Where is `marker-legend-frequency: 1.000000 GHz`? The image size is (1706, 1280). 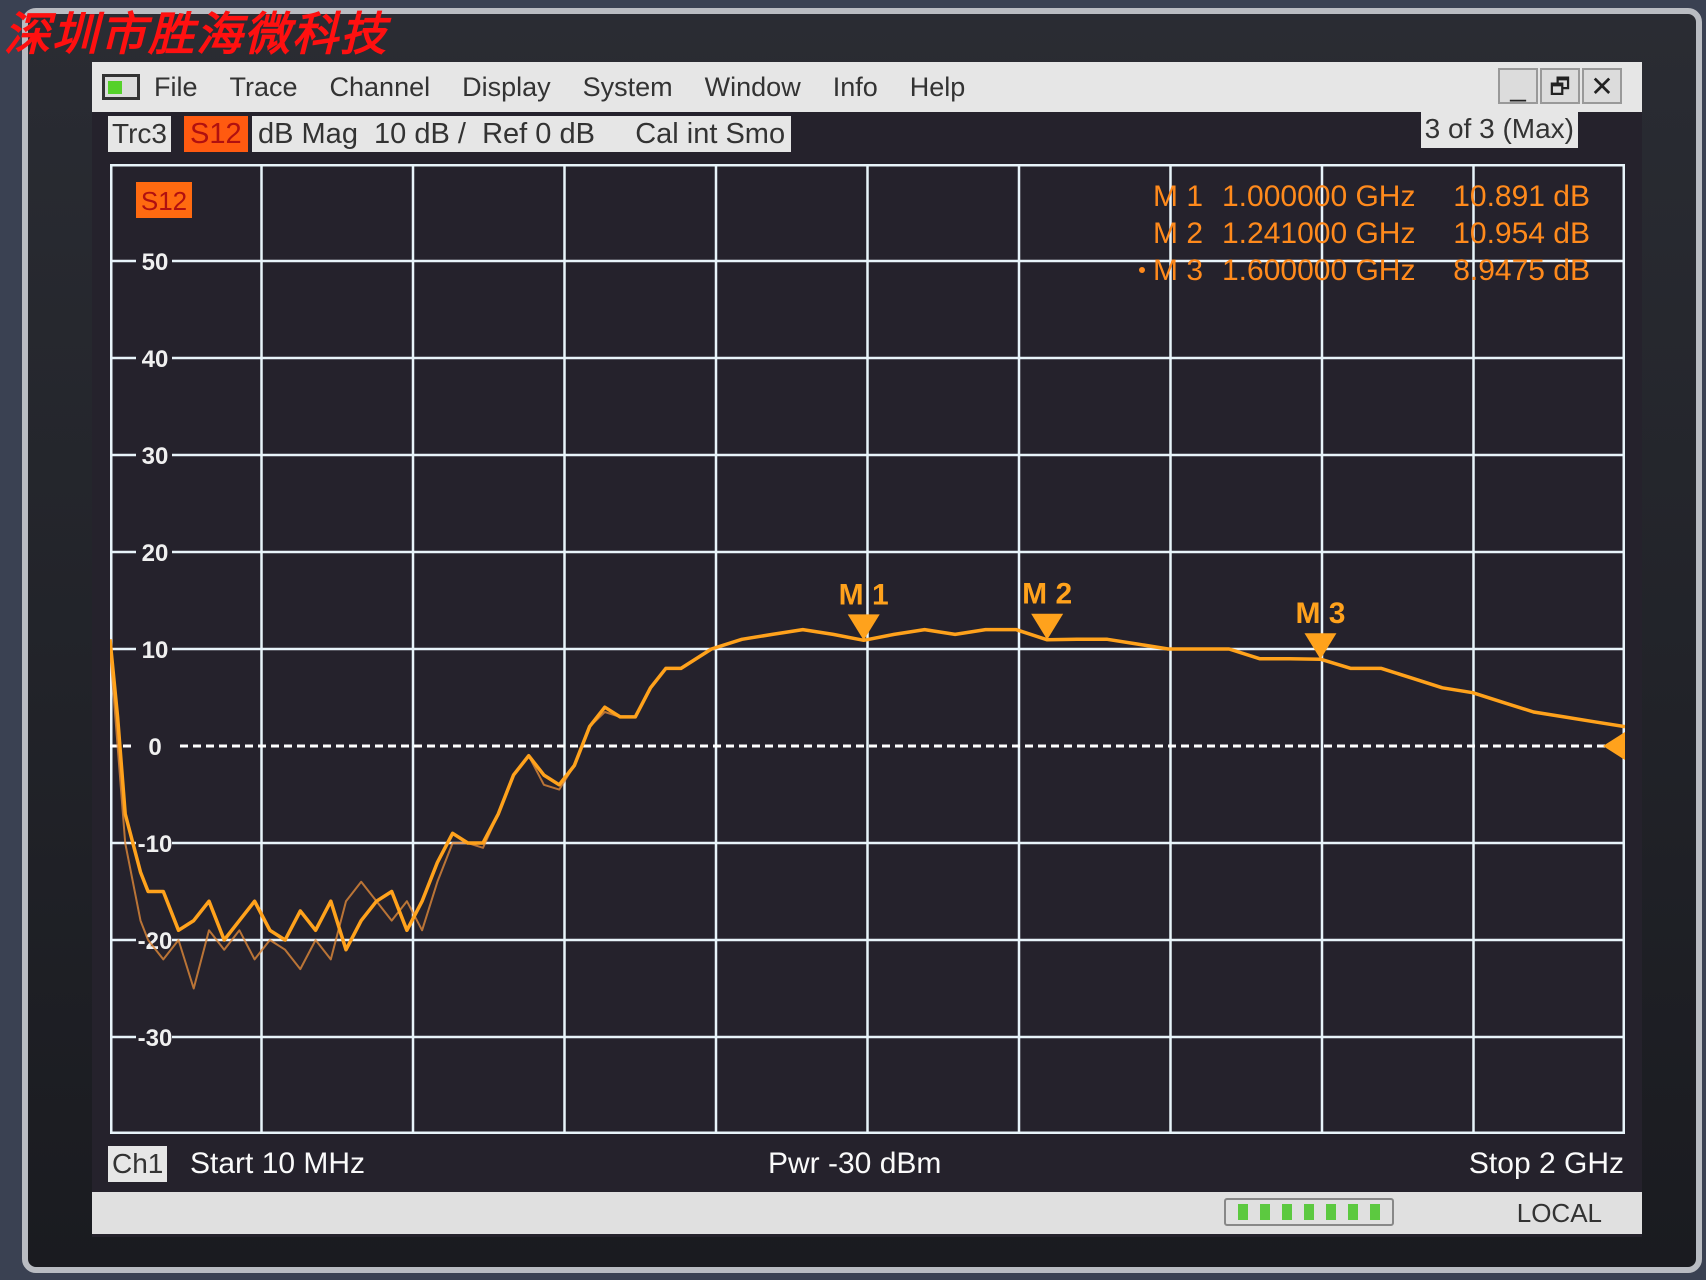
marker-legend-frequency: 1.000000 GHz is located at coordinates (1318, 196).